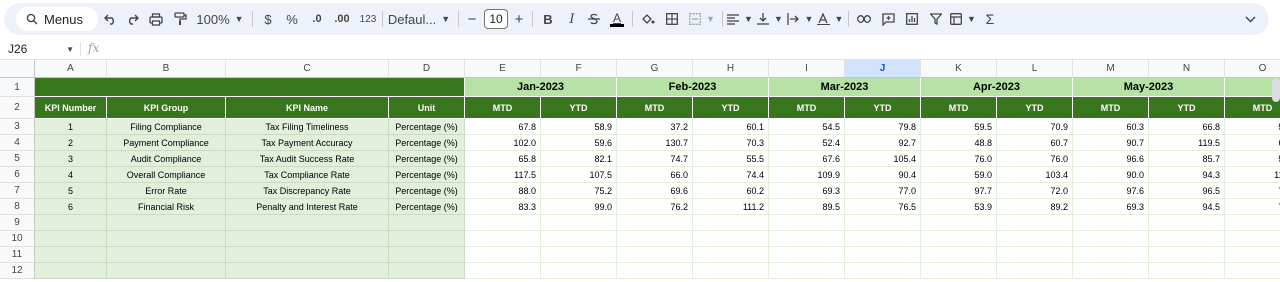 The image size is (1280, 282). Describe the element at coordinates (572, 19) in the screenshot. I see `italic-button: I` at that location.